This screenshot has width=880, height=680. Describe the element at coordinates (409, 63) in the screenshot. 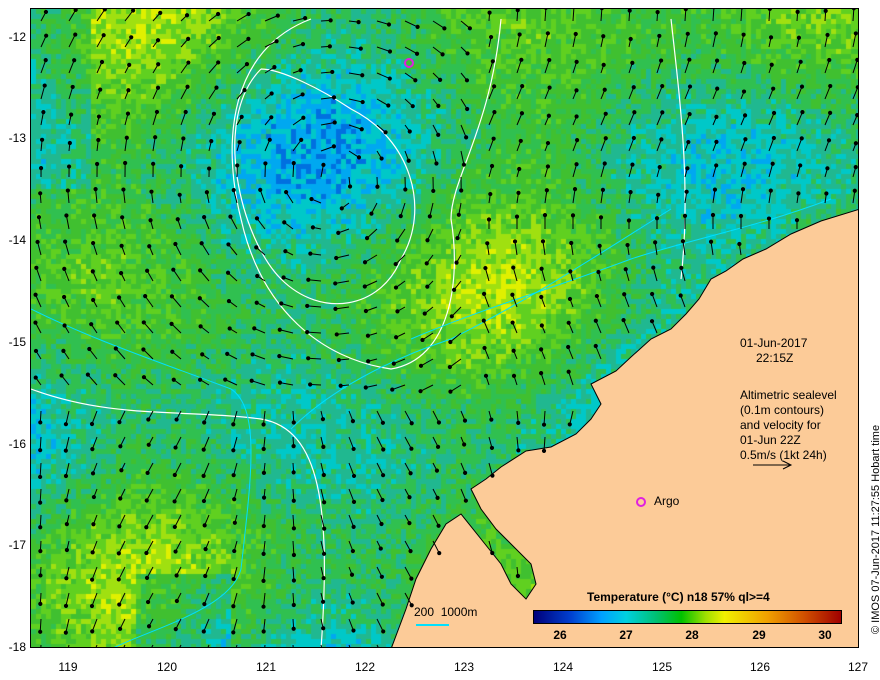

I see `argo-float-marker` at that location.